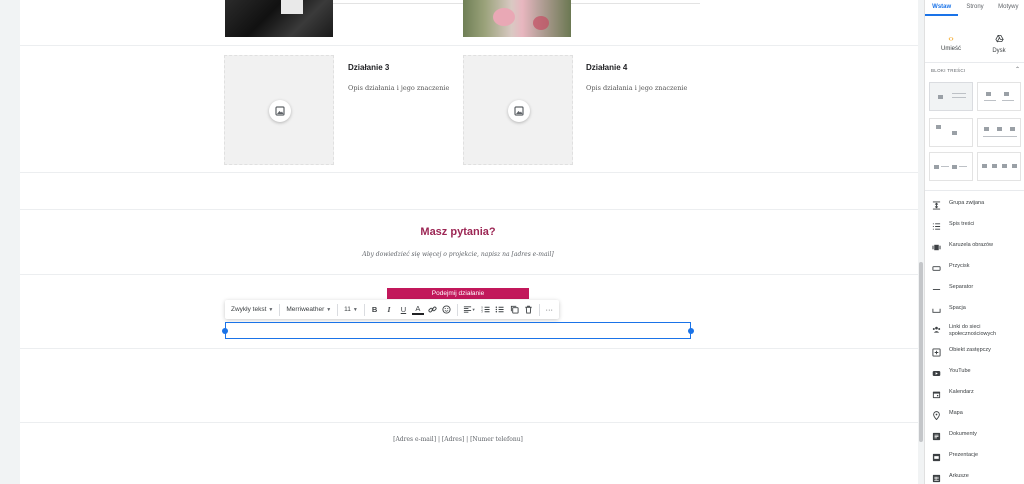 The width and height of the screenshot is (1024, 484). I want to click on font-size-value: 11, so click(347, 309).